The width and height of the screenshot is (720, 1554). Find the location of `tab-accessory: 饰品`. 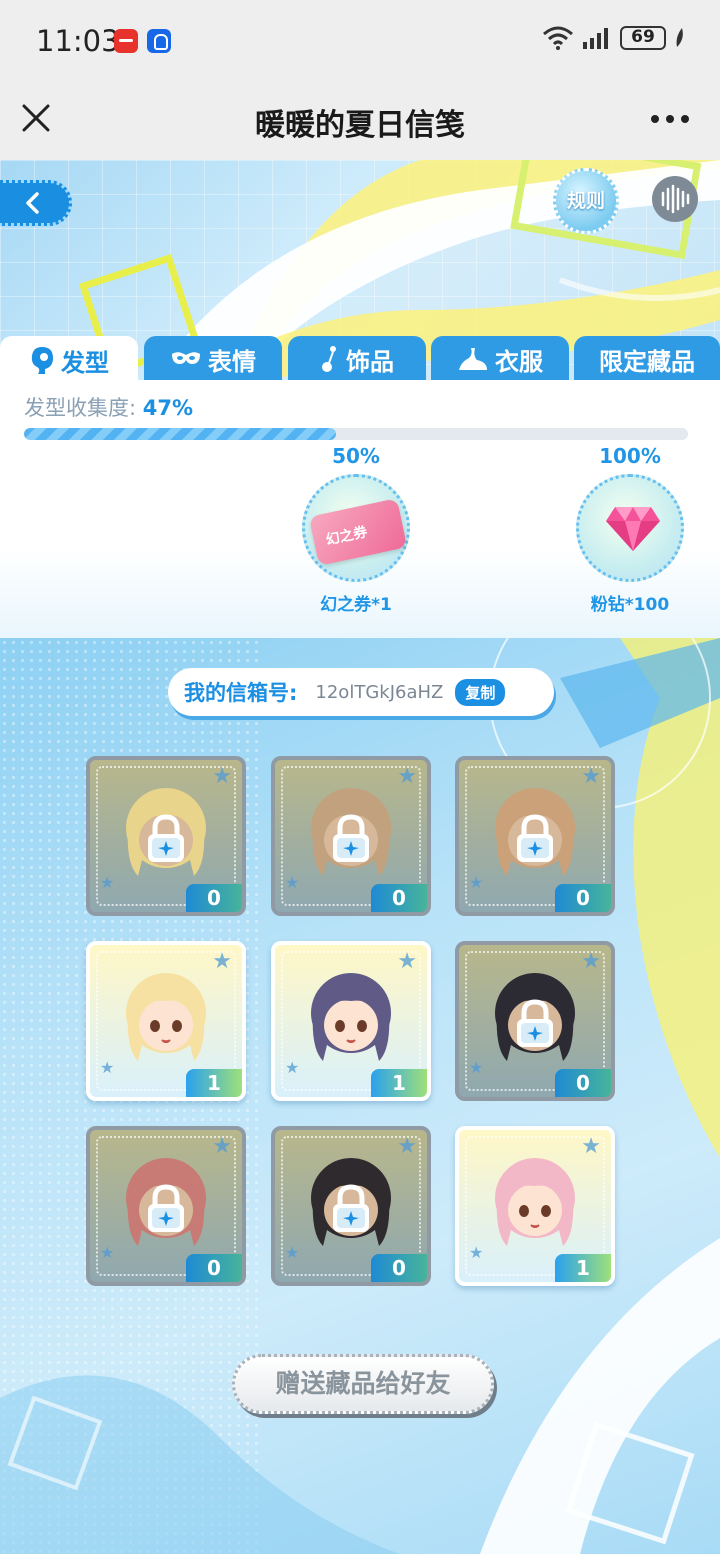

tab-accessory: 饰品 is located at coordinates (357, 359).